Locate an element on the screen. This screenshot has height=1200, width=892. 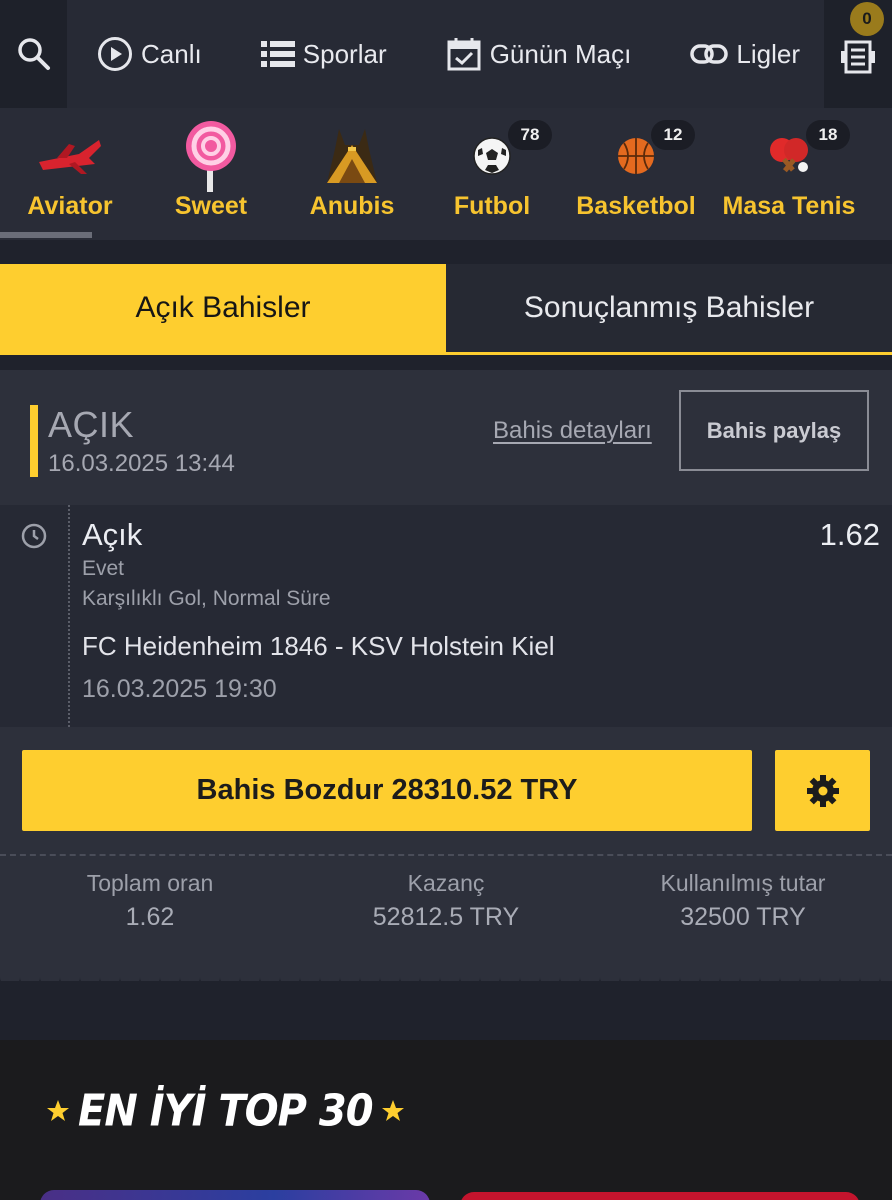
category-scroll-indicator is located at coordinates (46, 235).